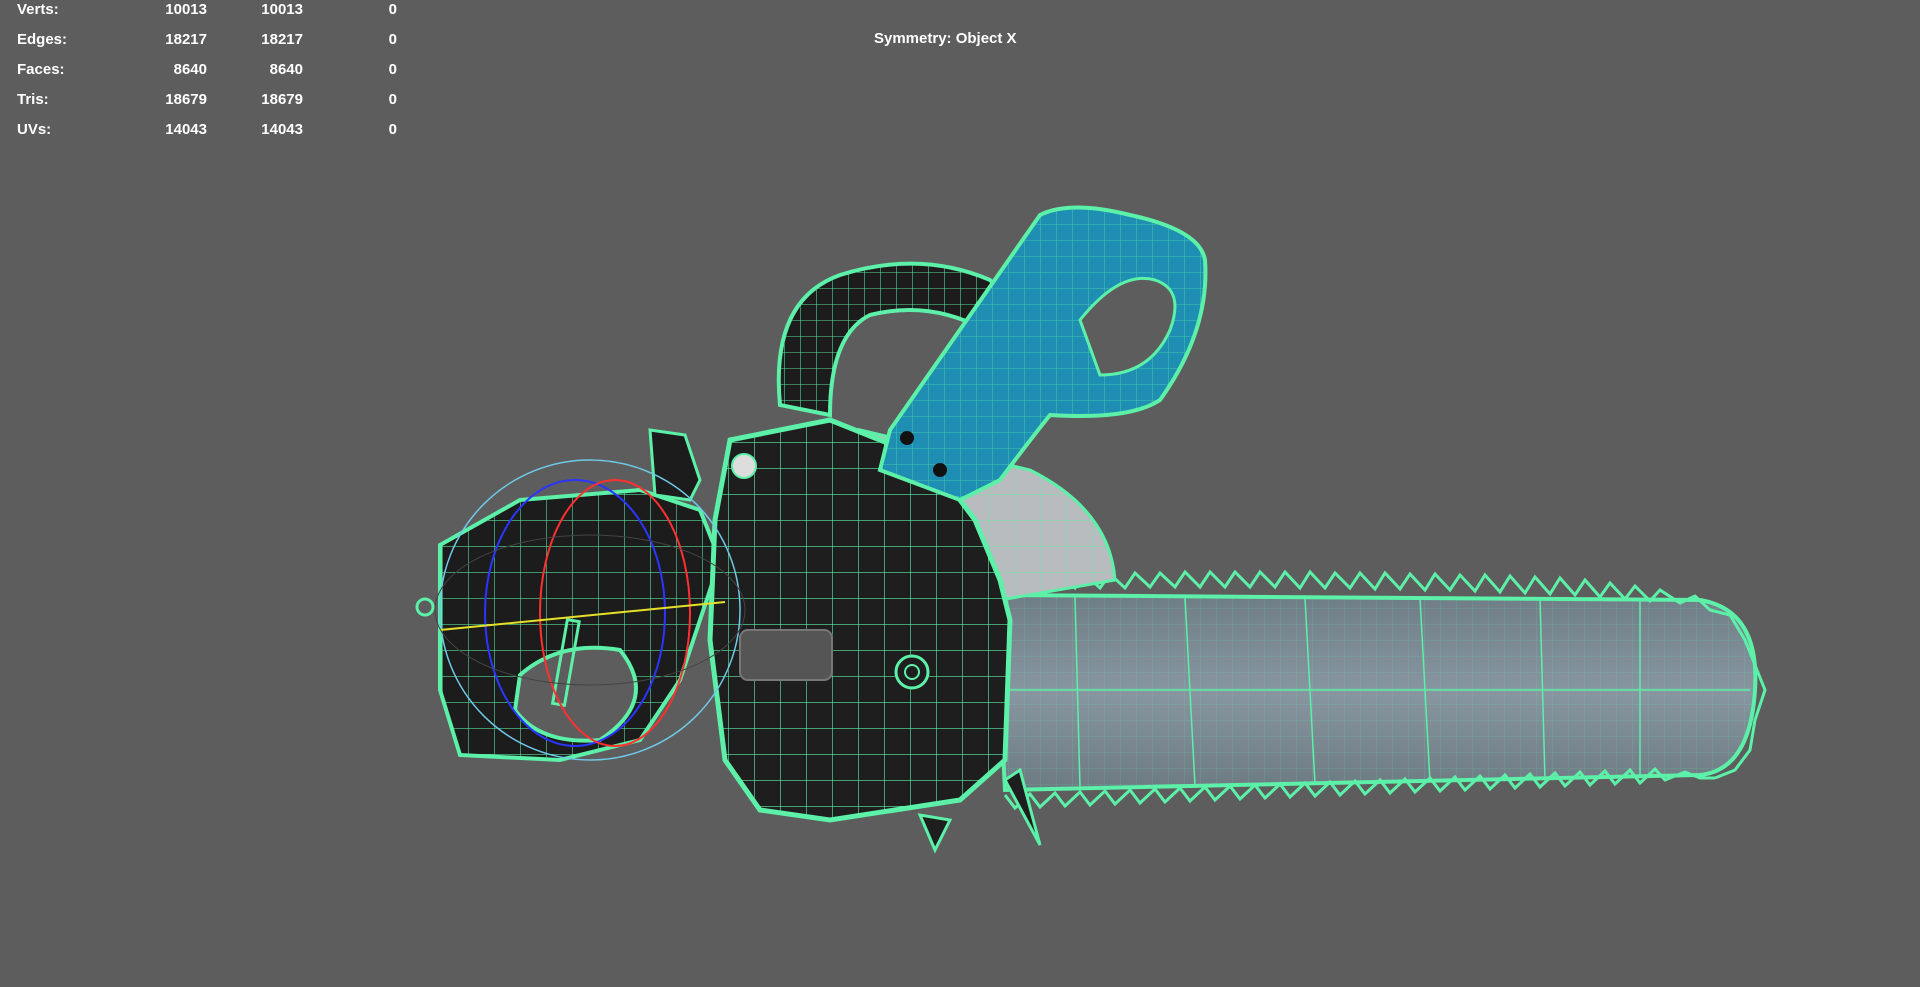  I want to click on hud-label: Verts:, so click(38, 9).